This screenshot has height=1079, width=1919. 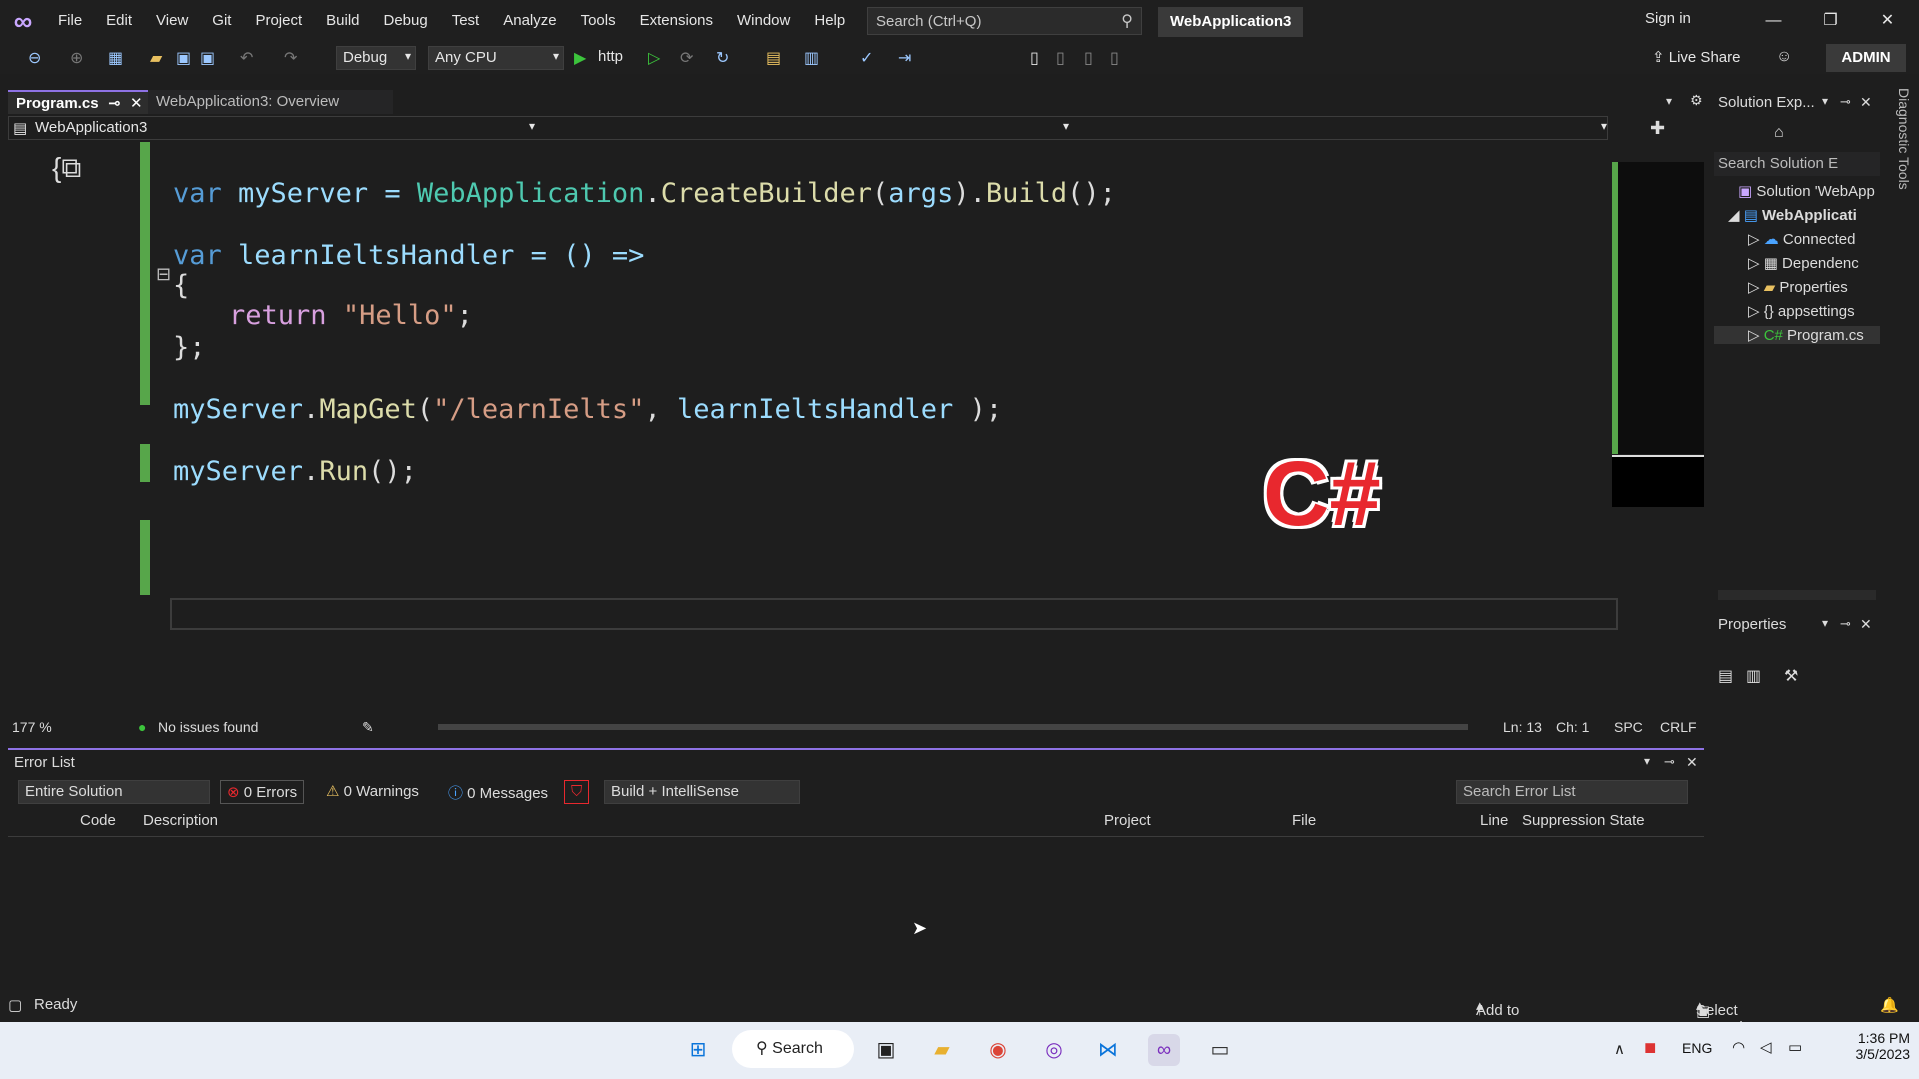 What do you see at coordinates (1697, 1048) in the screenshot?
I see `language-indicator: ENG` at bounding box center [1697, 1048].